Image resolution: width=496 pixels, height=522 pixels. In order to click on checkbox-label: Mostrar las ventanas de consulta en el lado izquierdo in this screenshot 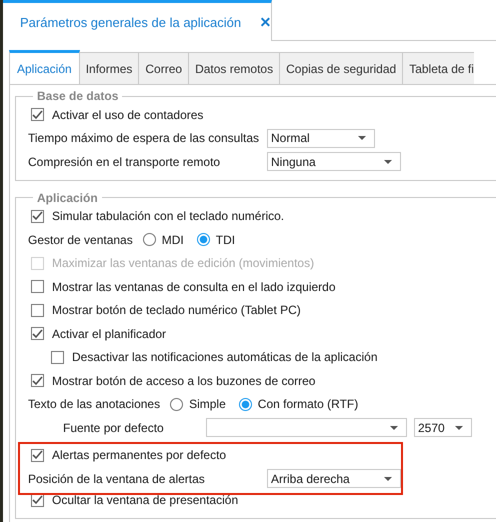, I will do `click(194, 286)`.